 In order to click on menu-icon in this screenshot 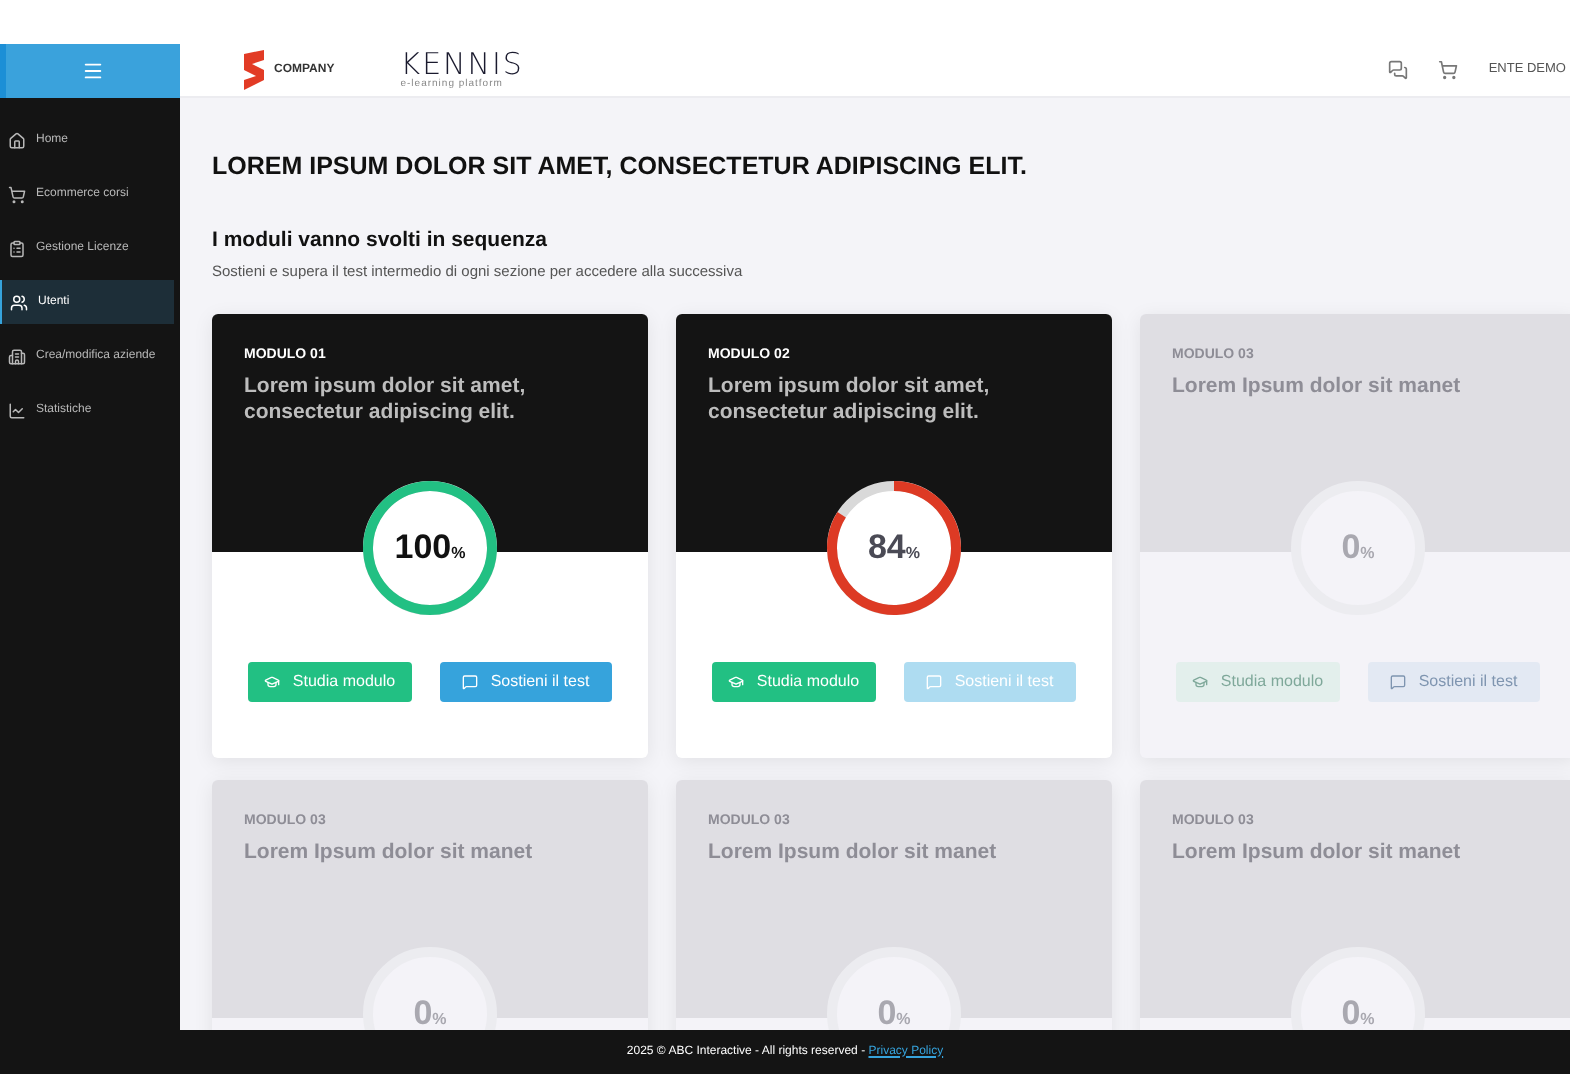, I will do `click(93, 71)`.